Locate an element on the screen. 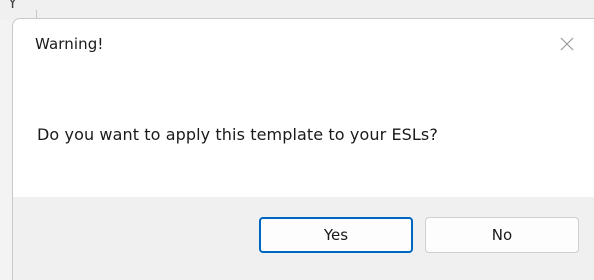 Image resolution: width=594 pixels, height=280 pixels. dialog-title: Warning! is located at coordinates (69, 44).